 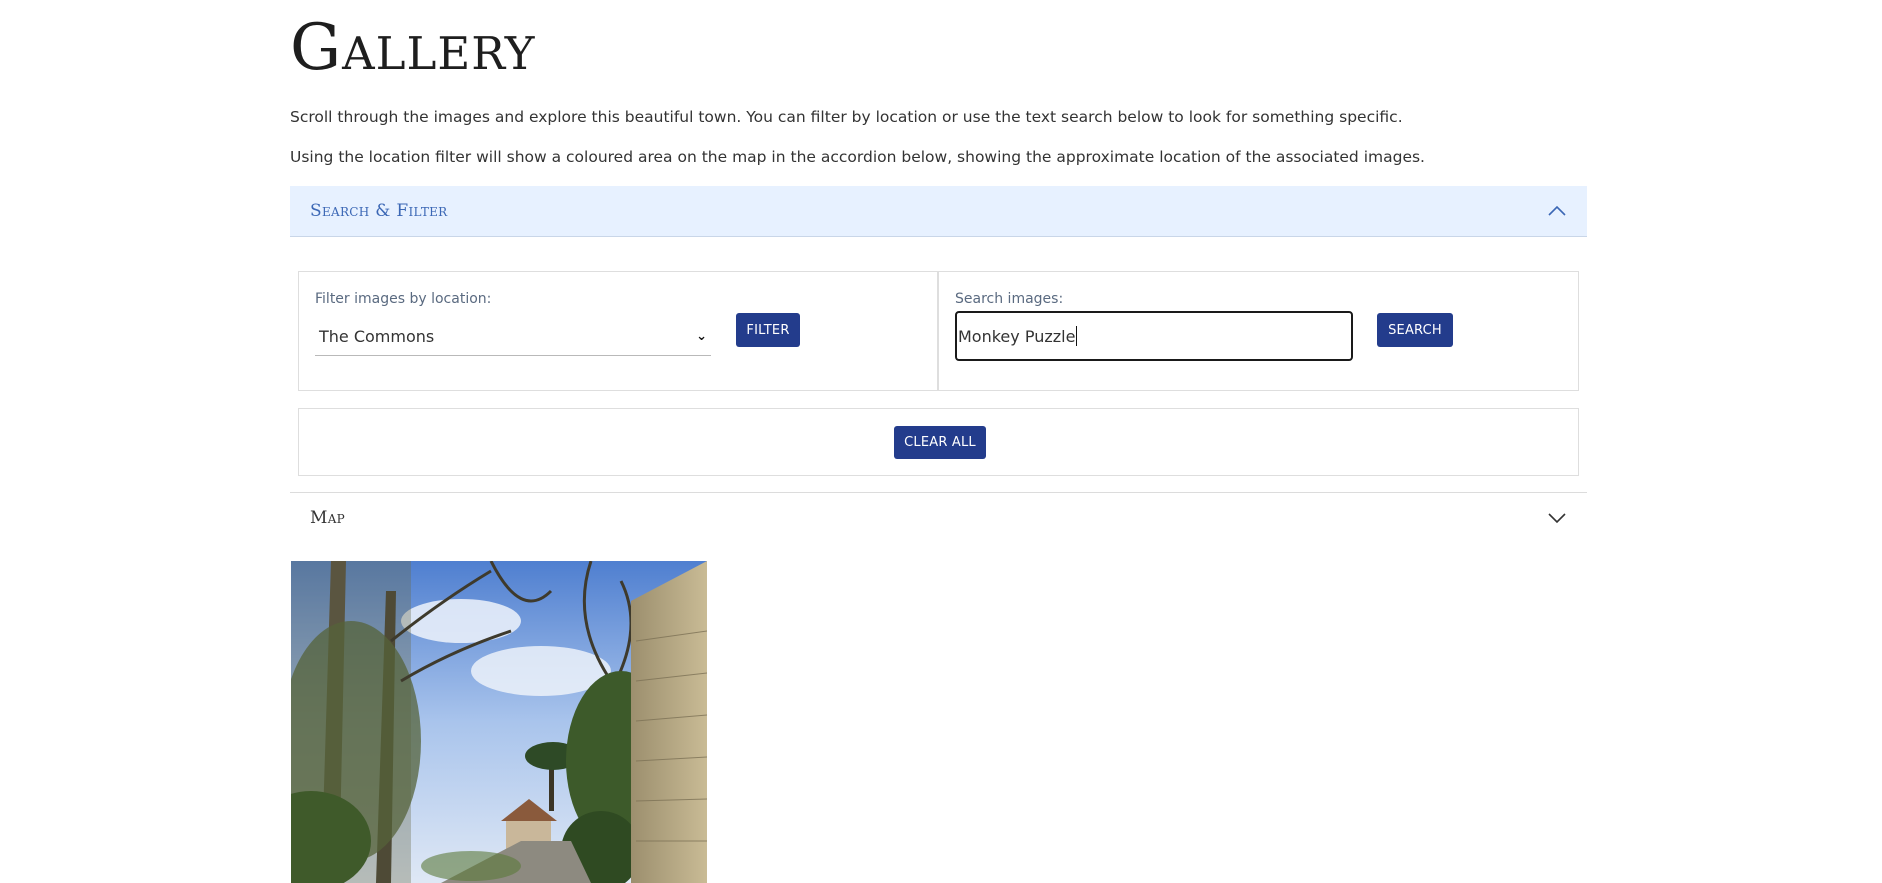 What do you see at coordinates (938, 517) in the screenshot?
I see `map-accordion-header: Map` at bounding box center [938, 517].